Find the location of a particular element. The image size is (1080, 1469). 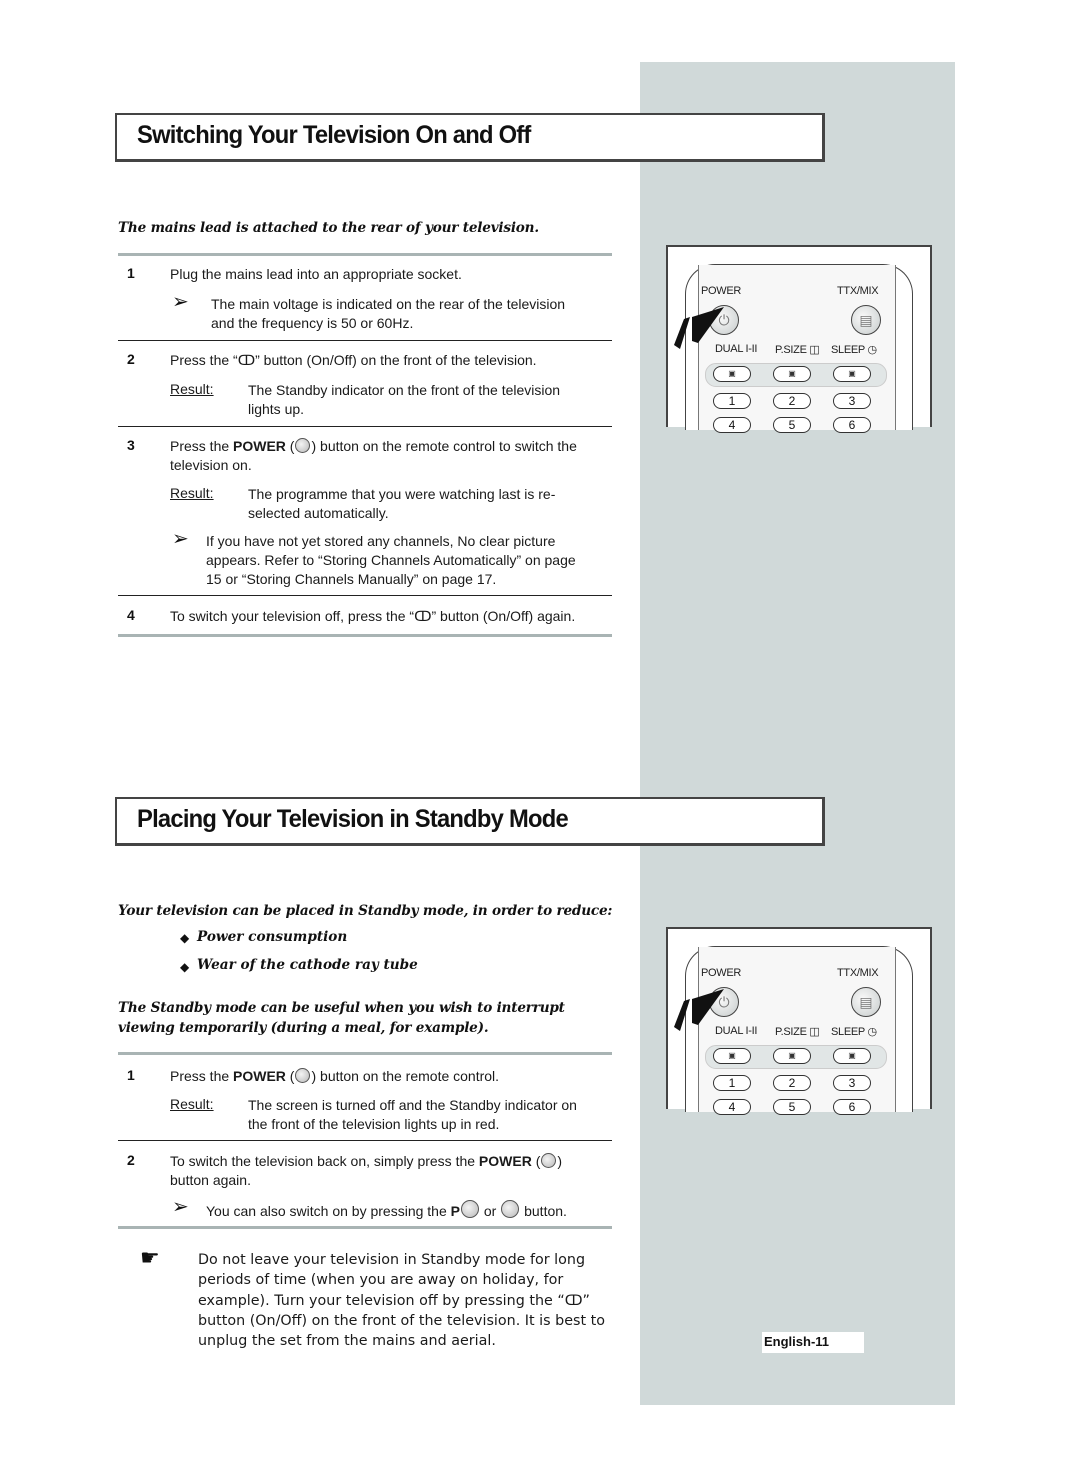

page-number: English-11 is located at coordinates (797, 1341).